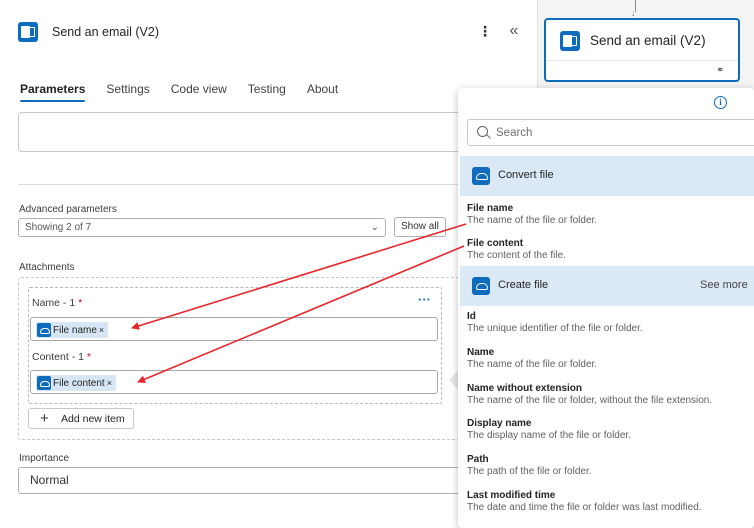 This screenshot has width=754, height=528. I want to click on chevron-down-icon: ⌄, so click(374, 227).